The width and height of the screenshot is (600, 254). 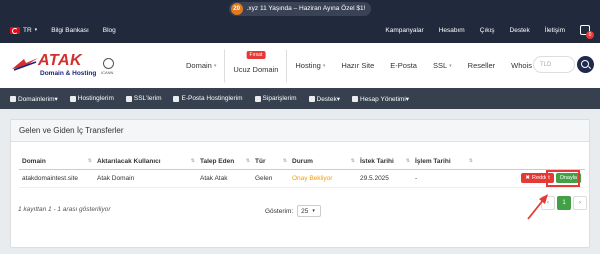 I want to click on nav-domain-label: Domain, so click(x=199, y=65).